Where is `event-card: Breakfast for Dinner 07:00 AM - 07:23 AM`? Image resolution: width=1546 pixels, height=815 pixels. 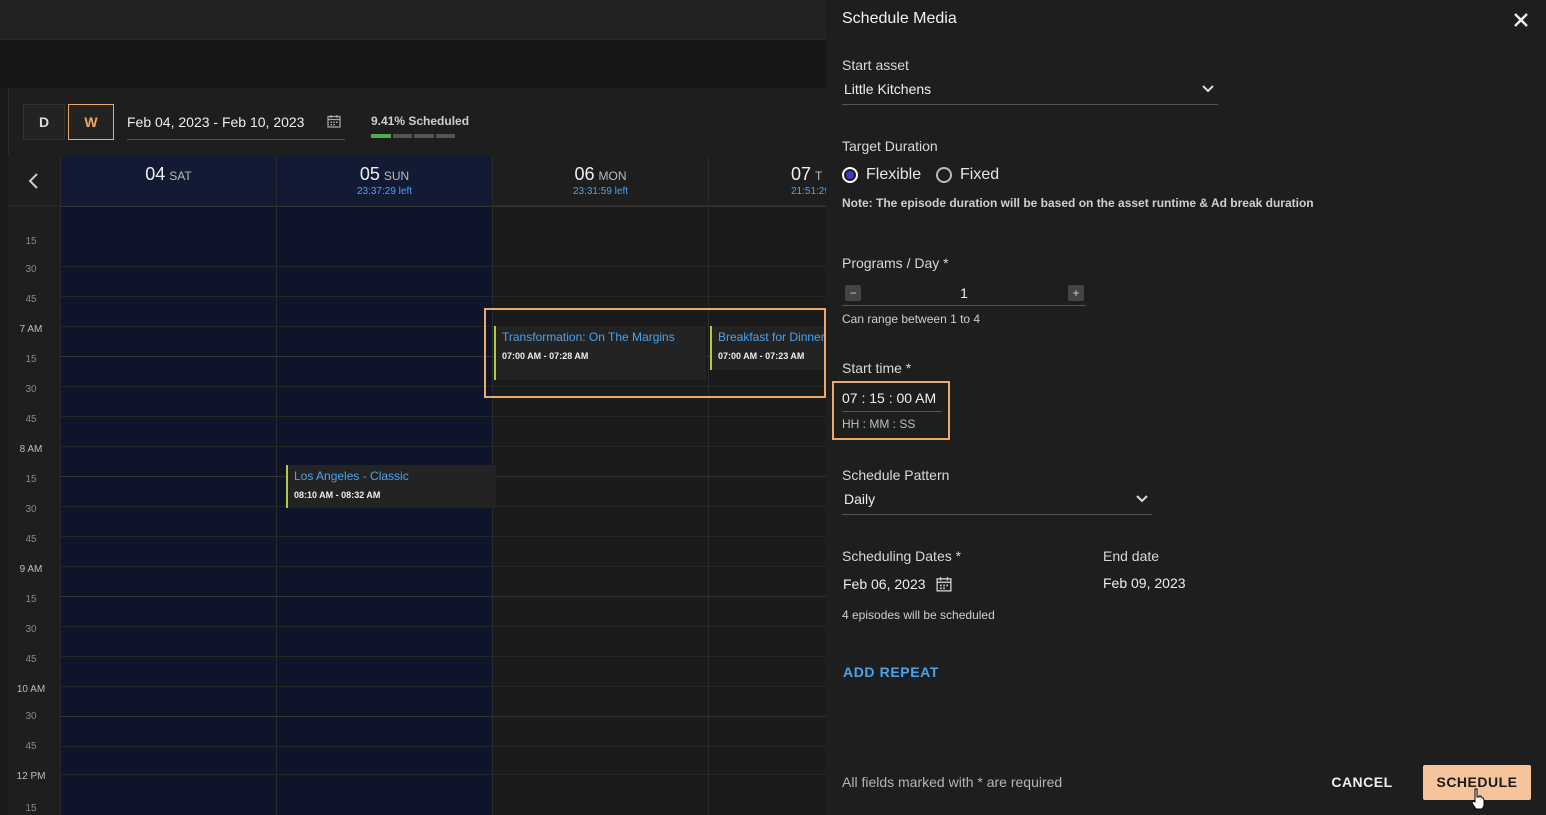 event-card: Breakfast for Dinner 07:00 AM - 07:23 AM is located at coordinates (767, 348).